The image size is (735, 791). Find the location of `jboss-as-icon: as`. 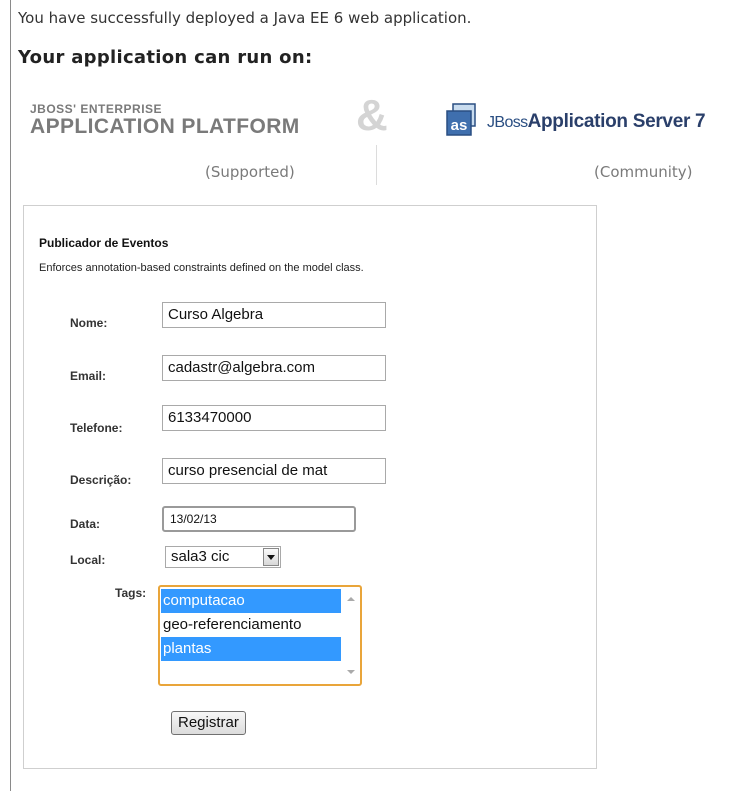

jboss-as-icon: as is located at coordinates (461, 119).